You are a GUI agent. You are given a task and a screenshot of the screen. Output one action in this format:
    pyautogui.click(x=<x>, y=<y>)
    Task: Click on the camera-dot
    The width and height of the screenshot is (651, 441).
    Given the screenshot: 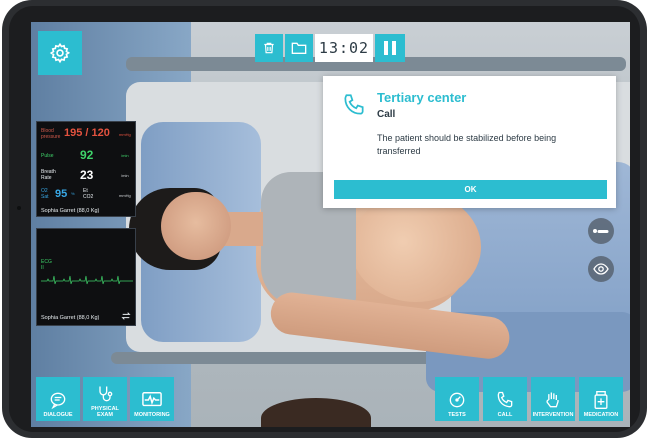 What is the action you would take?
    pyautogui.click(x=19, y=208)
    